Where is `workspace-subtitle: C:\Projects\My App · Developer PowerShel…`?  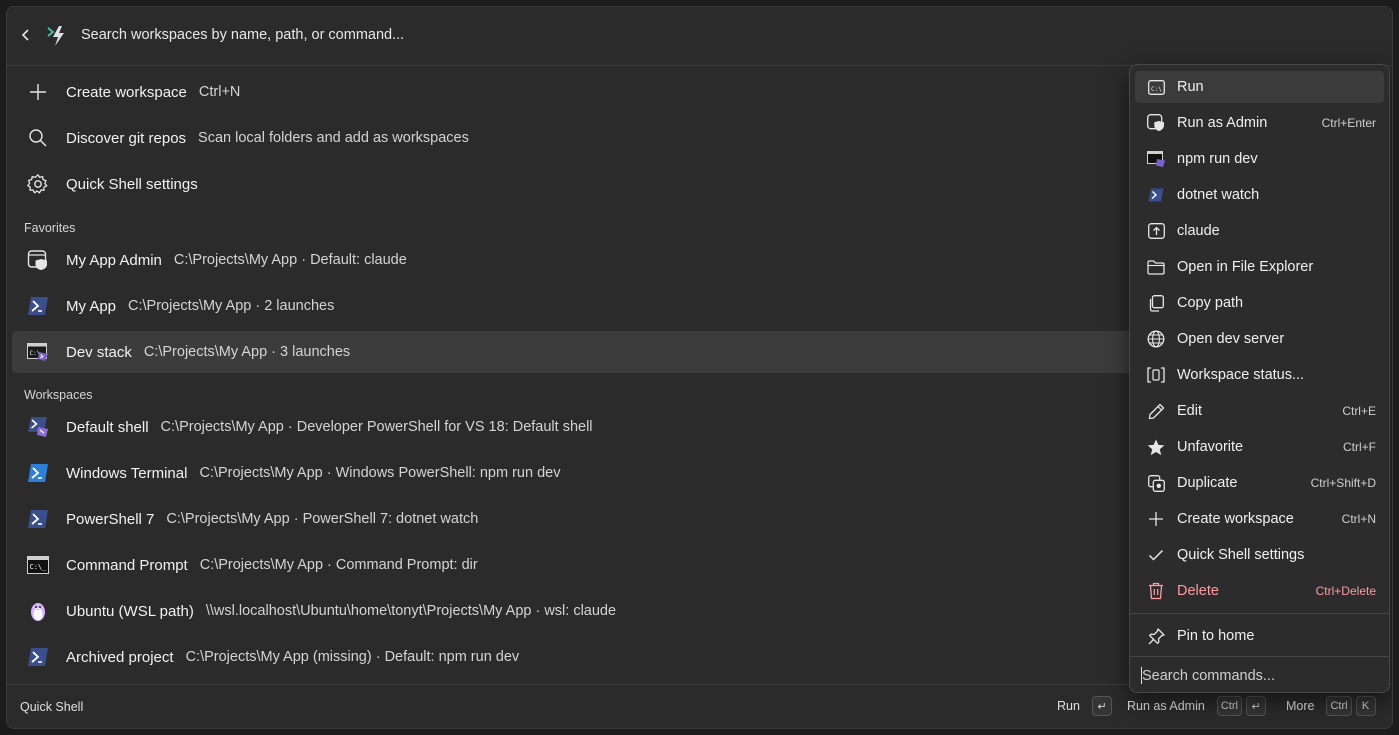 workspace-subtitle: C:\Projects\My App · Developer PowerShel… is located at coordinates (376, 427).